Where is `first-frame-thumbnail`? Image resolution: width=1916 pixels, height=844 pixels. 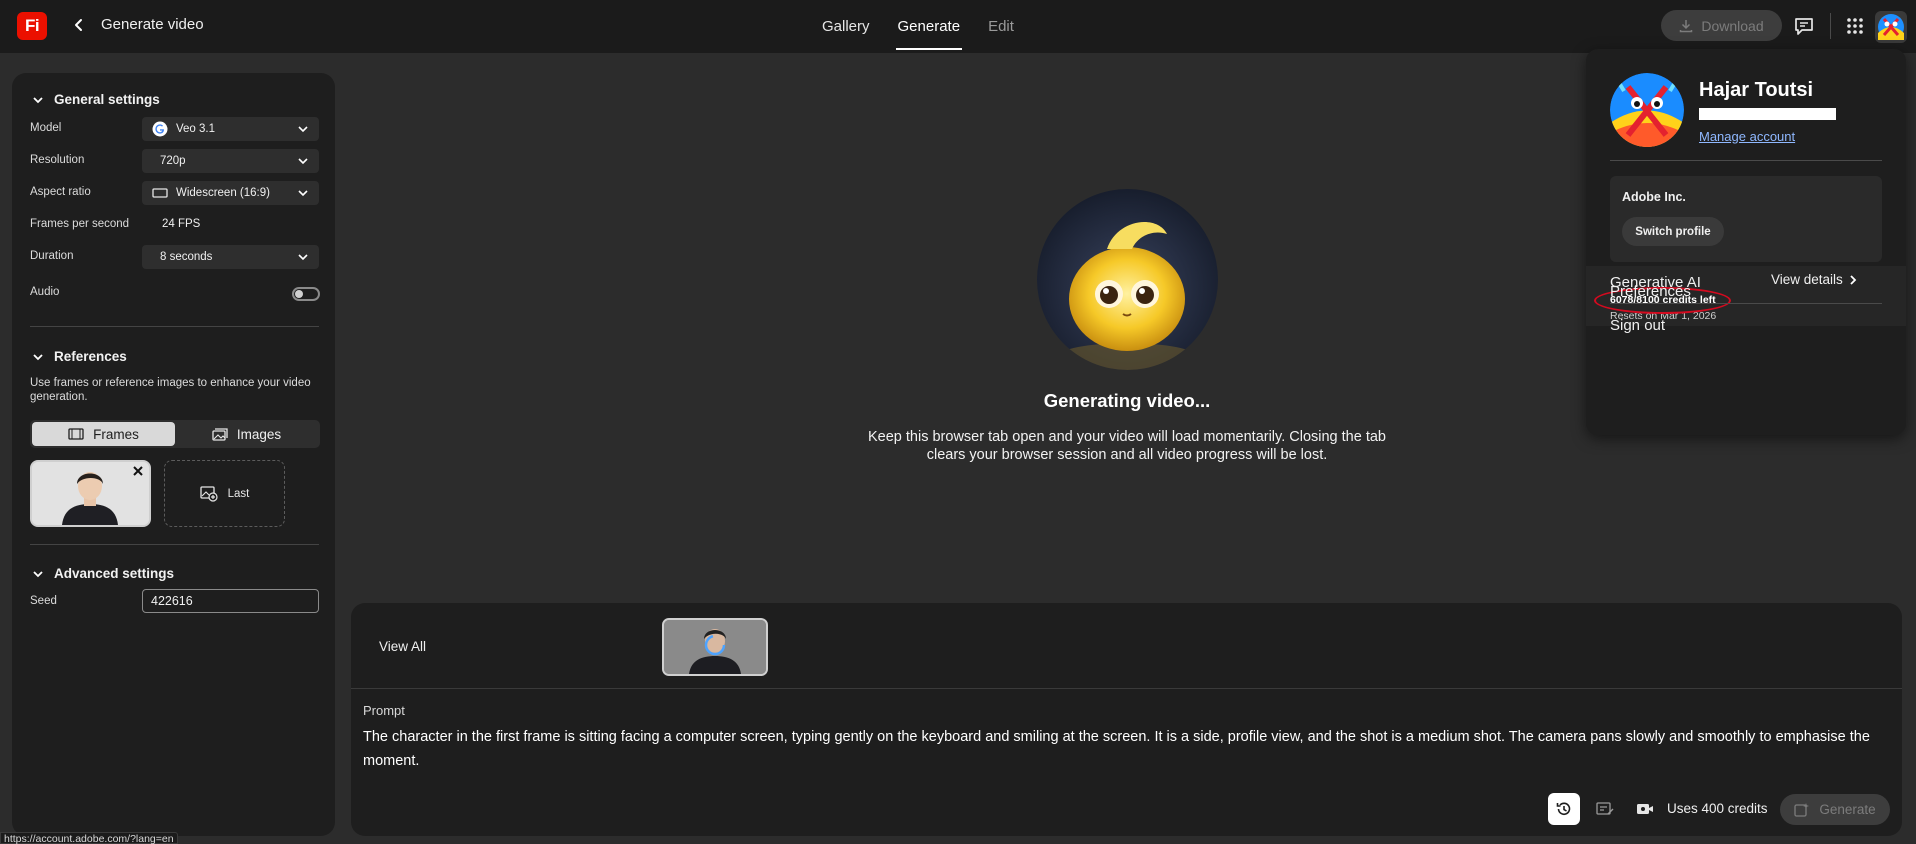 first-frame-thumbnail is located at coordinates (90, 493).